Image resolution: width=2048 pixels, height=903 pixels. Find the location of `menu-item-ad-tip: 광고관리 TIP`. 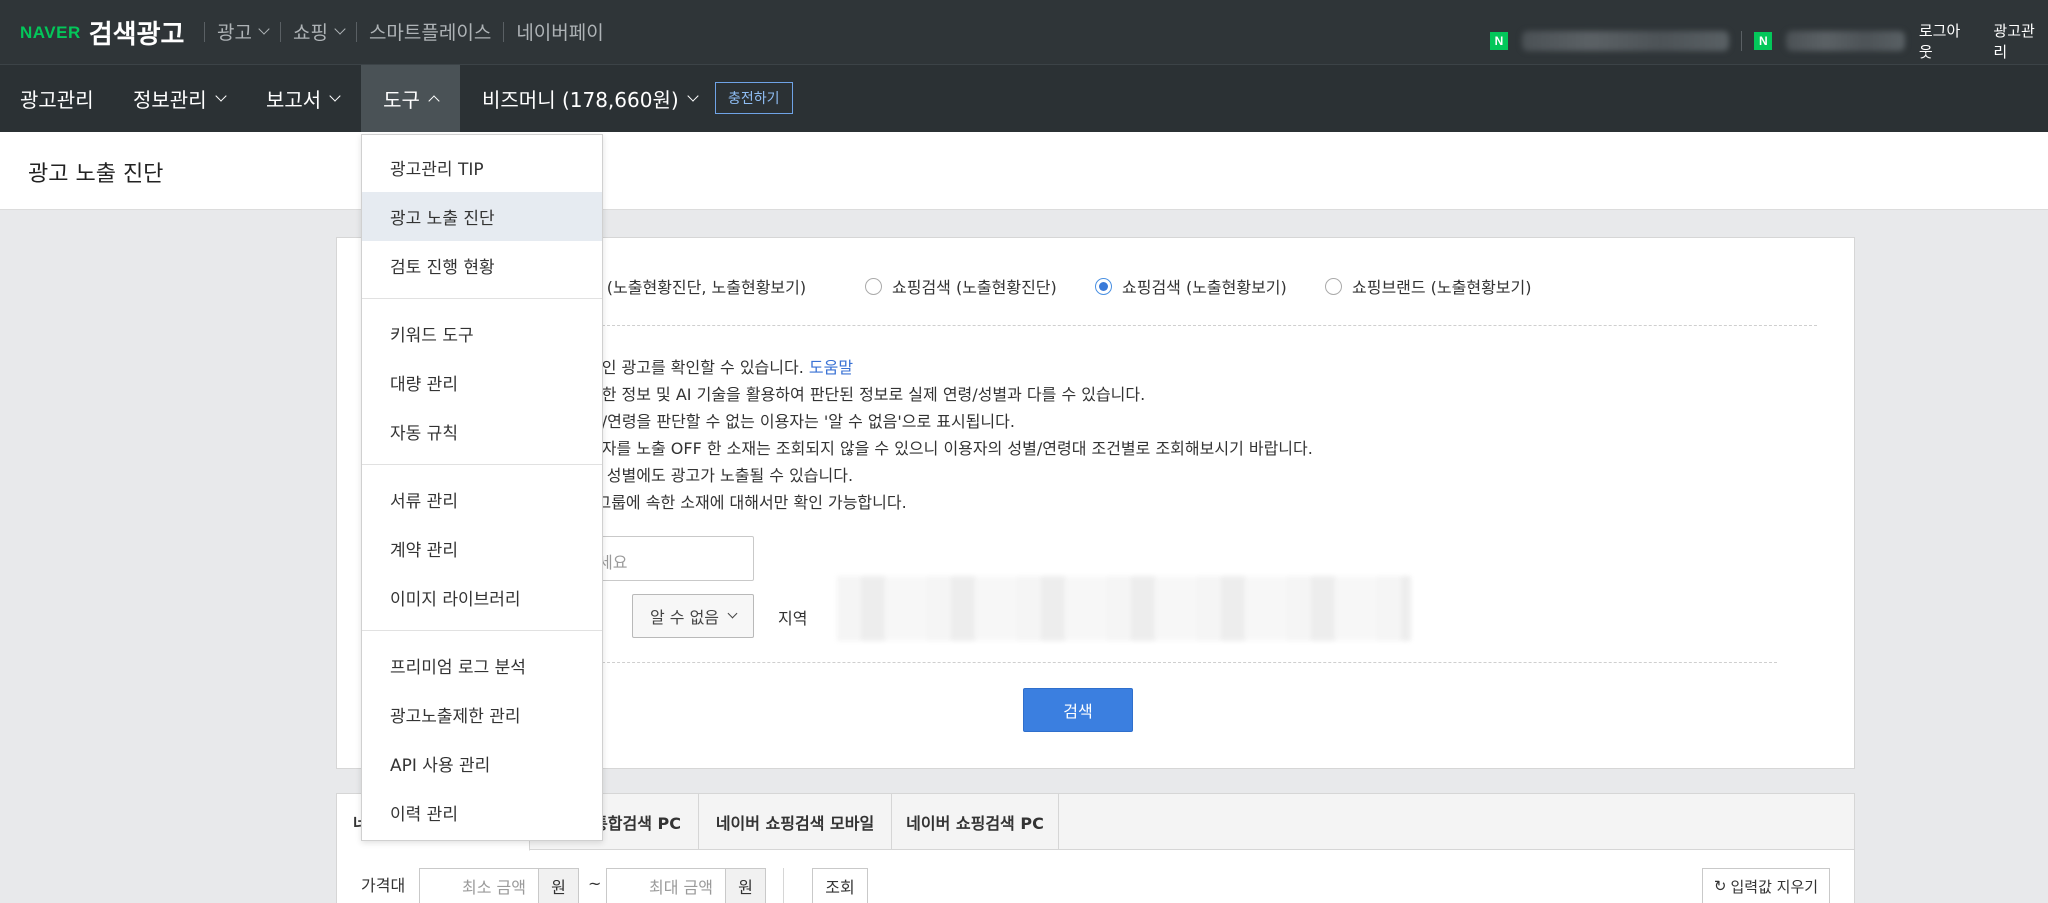

menu-item-ad-tip: 광고관리 TIP is located at coordinates (482, 167).